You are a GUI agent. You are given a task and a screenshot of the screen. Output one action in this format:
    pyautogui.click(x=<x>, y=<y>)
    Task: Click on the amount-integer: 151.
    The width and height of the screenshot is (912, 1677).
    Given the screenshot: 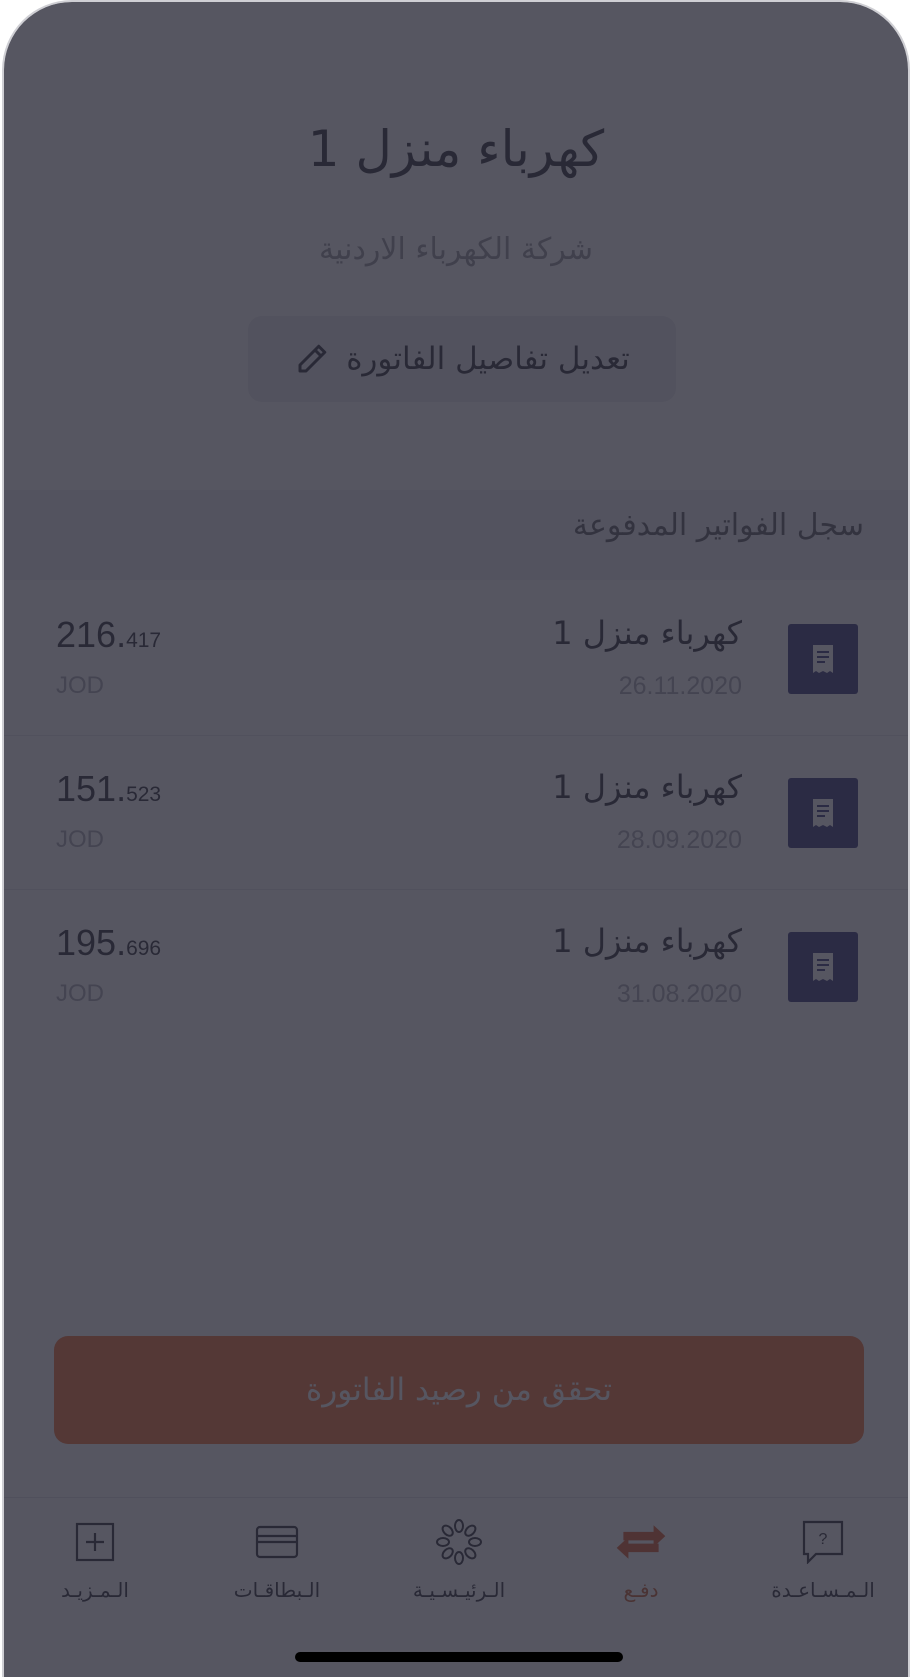 What is the action you would take?
    pyautogui.click(x=91, y=788)
    